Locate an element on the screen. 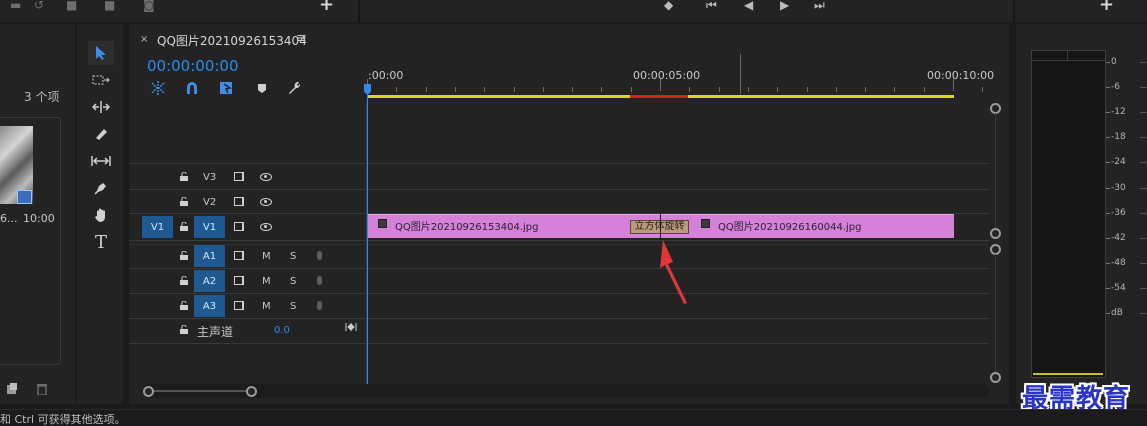 This screenshot has width=1147, height=426. step-back-icon: ⏮ is located at coordinates (711, 6).